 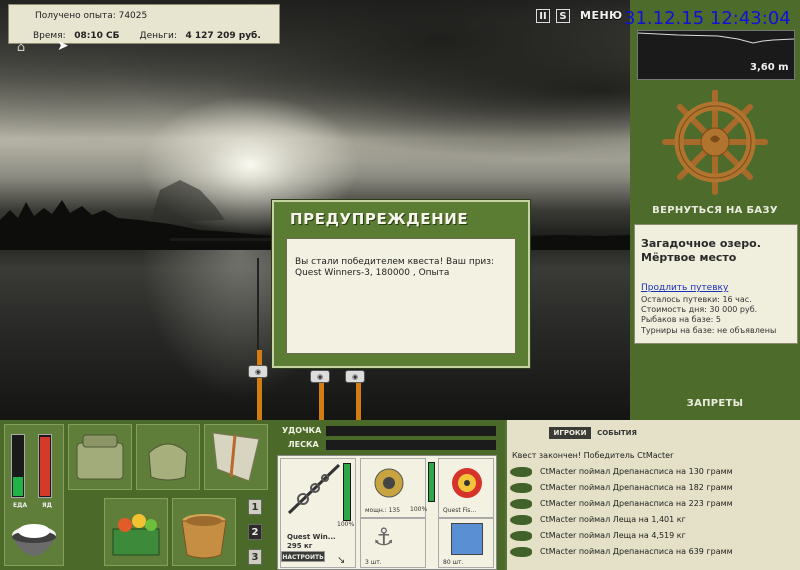 What do you see at coordinates (20, 505) in the screenshot?
I see `food-label: ЕДА` at bounding box center [20, 505].